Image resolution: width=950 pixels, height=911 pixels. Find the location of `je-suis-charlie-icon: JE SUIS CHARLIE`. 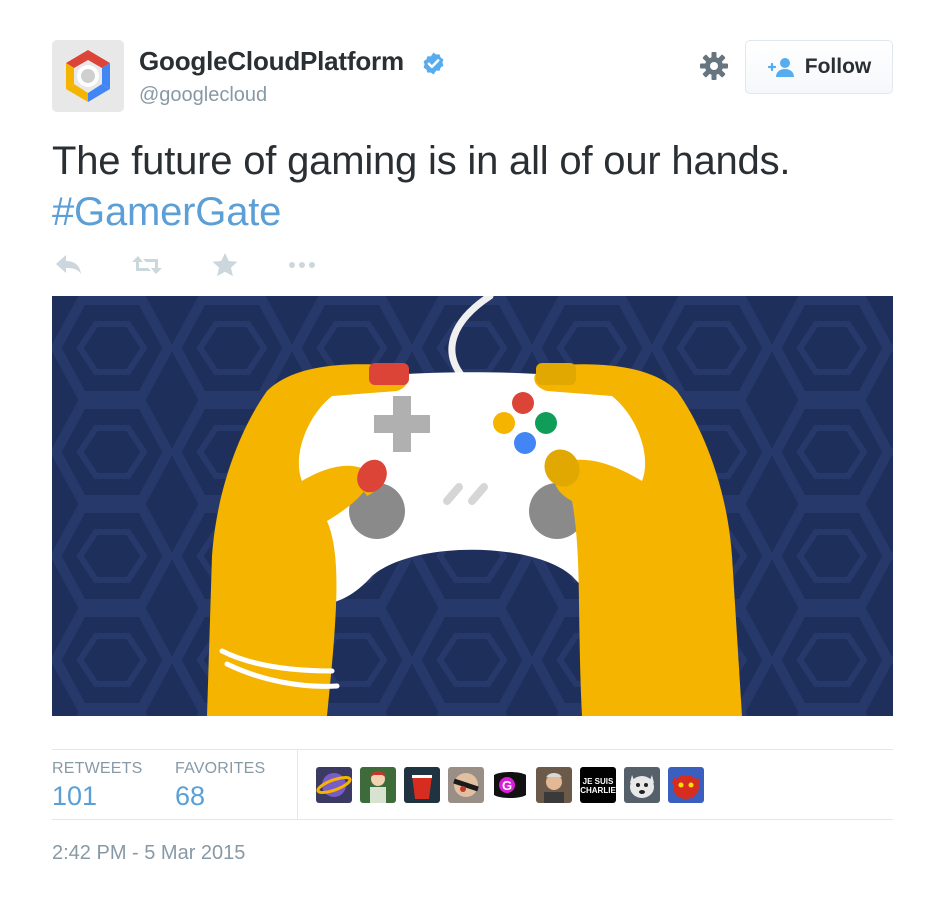

je-suis-charlie-icon: JE SUIS CHARLIE is located at coordinates (598, 786).